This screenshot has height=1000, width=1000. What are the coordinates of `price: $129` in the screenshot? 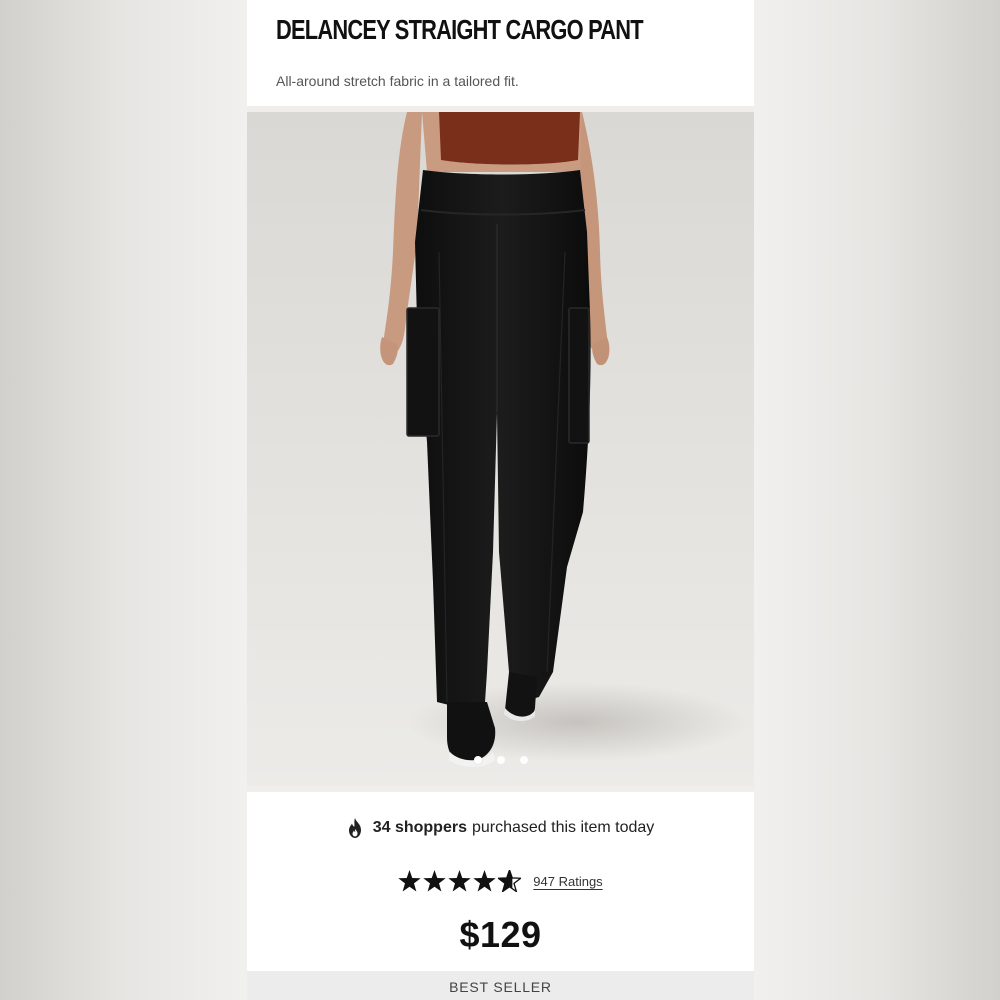 It's located at (500, 934).